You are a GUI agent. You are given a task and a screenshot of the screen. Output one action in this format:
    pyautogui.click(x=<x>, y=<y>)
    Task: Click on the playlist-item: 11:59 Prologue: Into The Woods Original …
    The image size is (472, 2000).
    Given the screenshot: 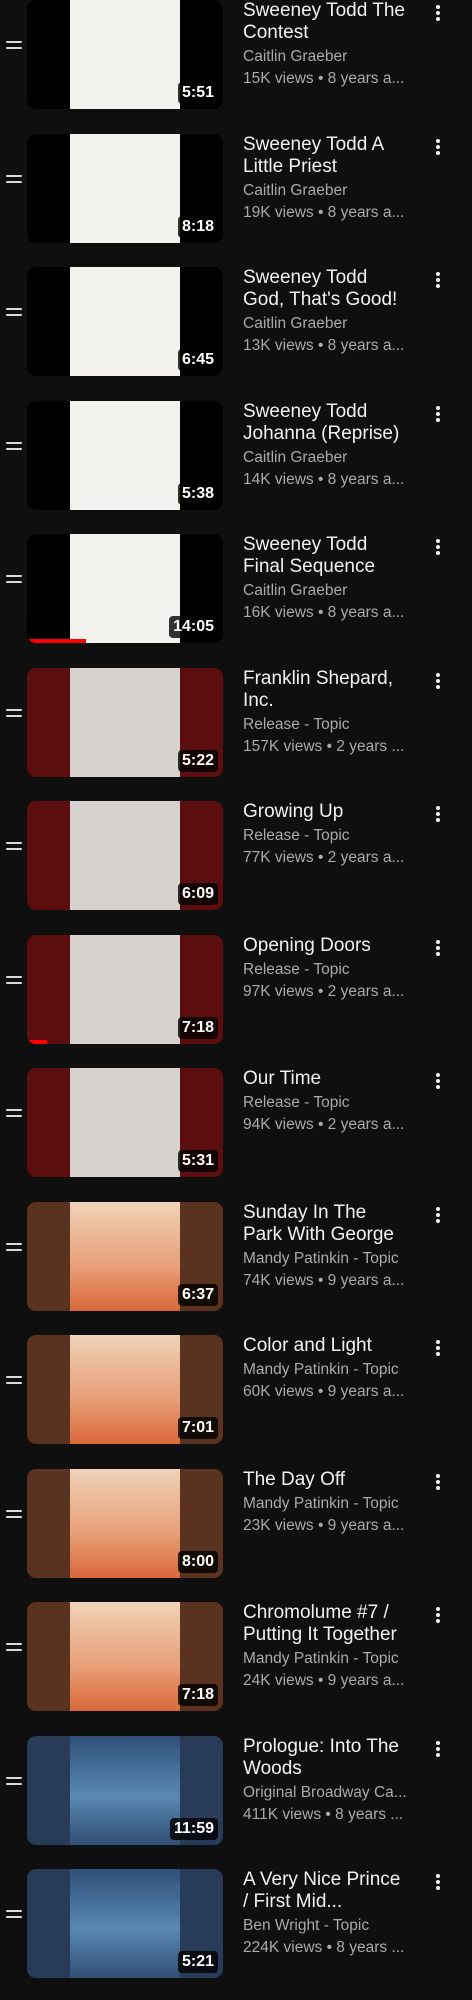 What is the action you would take?
    pyautogui.click(x=236, y=1792)
    